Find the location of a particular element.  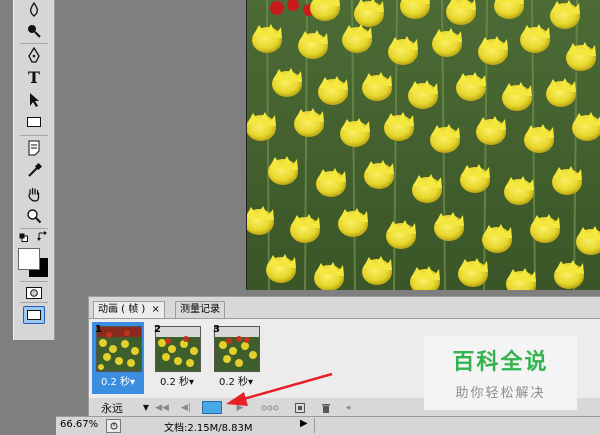

loop-select: 永远 ▼ is located at coordinates (122, 407).